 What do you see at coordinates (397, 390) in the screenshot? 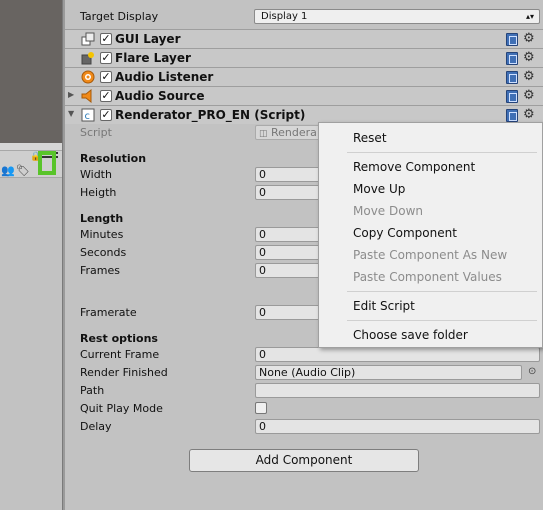
I see `path-field` at bounding box center [397, 390].